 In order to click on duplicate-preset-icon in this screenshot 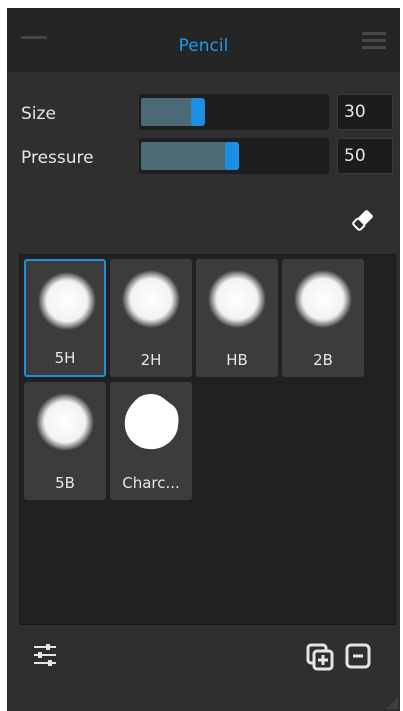, I will do `click(320, 657)`.